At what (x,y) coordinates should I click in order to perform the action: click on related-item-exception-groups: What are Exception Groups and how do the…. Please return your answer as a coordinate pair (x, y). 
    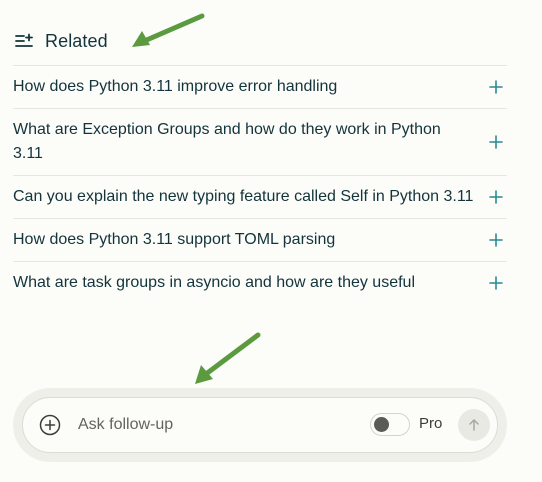
    Looking at the image, I should click on (260, 141).